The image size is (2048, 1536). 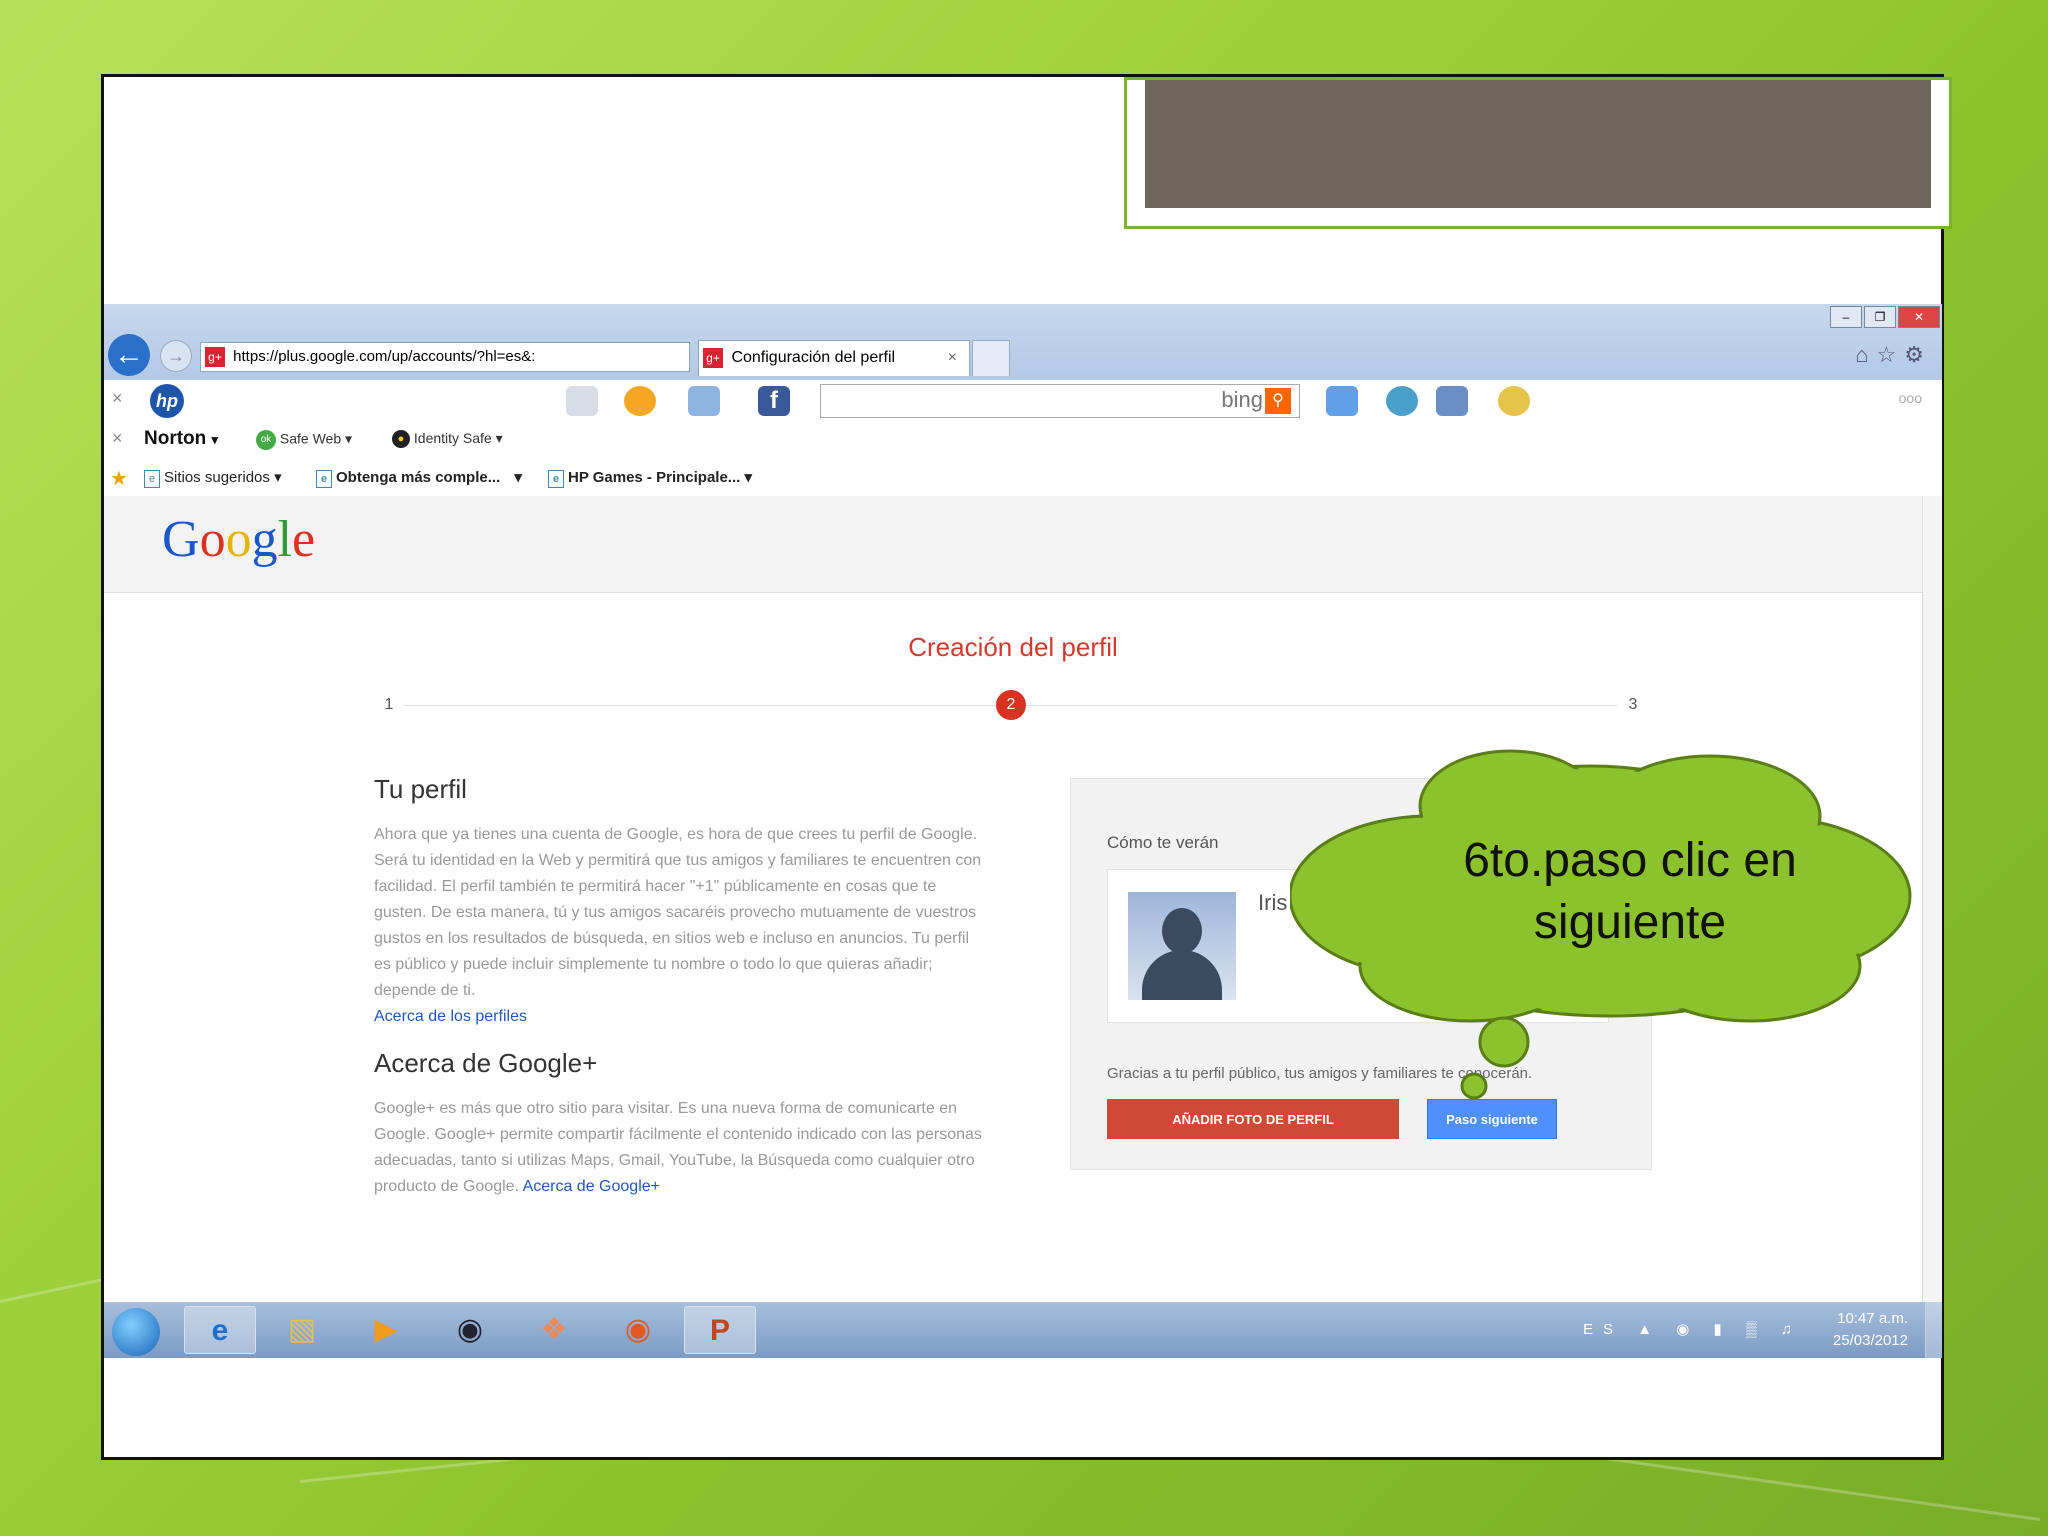 I want to click on show-desktop-button, so click(x=1933, y=1330).